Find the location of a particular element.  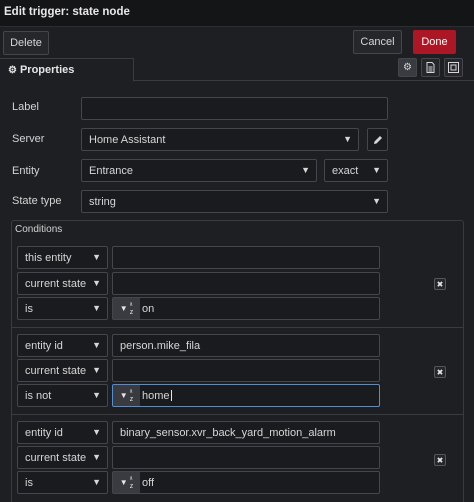

tab-bar: ⚙ Properties ⚙ is located at coordinates (237, 70).